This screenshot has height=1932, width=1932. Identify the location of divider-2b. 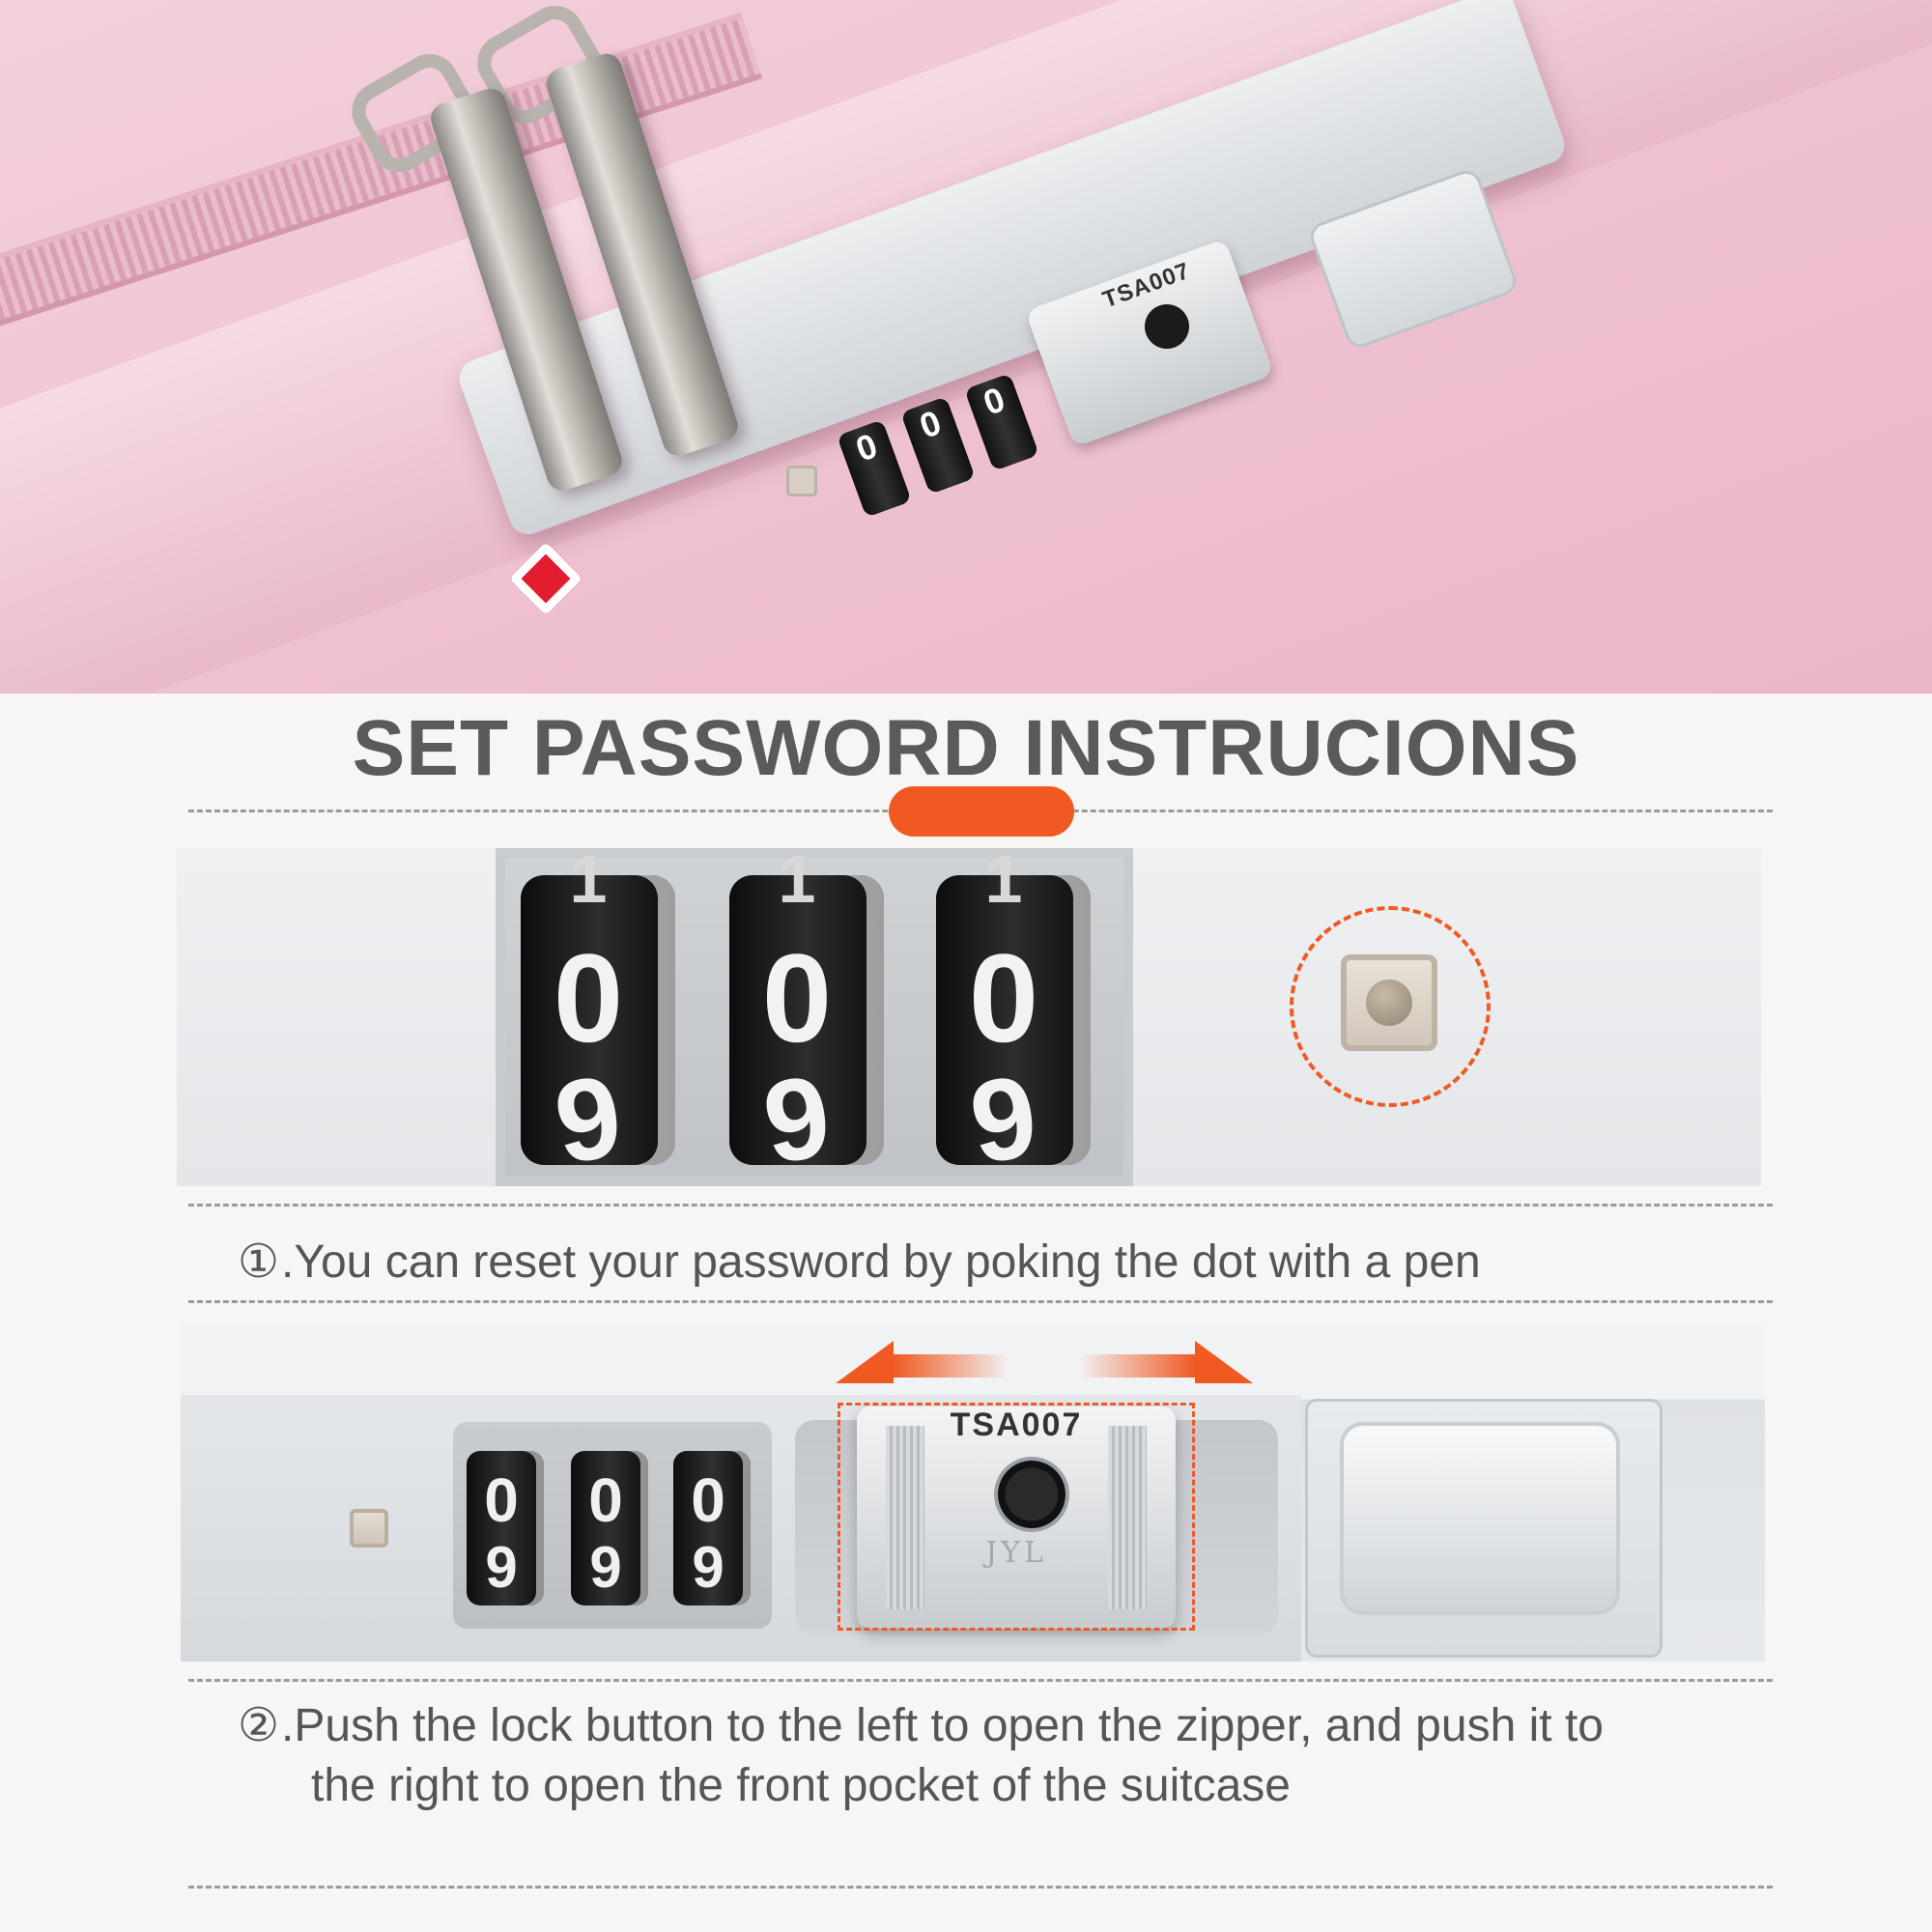
(980, 1887).